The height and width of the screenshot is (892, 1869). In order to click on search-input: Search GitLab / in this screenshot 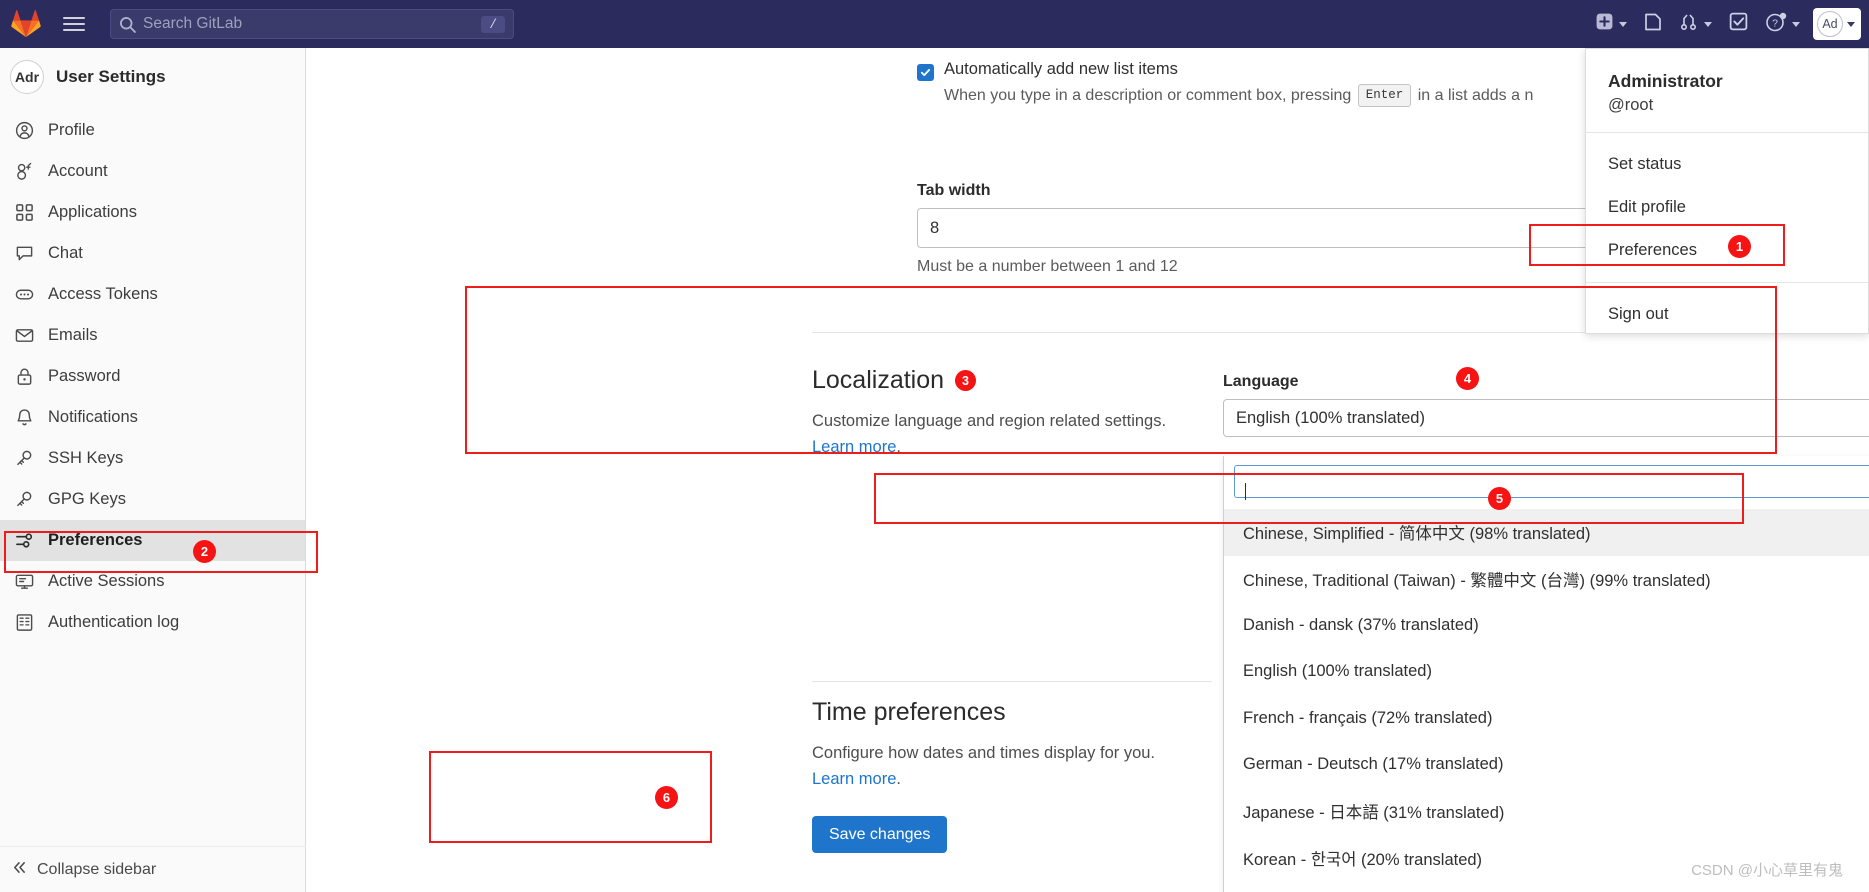, I will do `click(312, 24)`.